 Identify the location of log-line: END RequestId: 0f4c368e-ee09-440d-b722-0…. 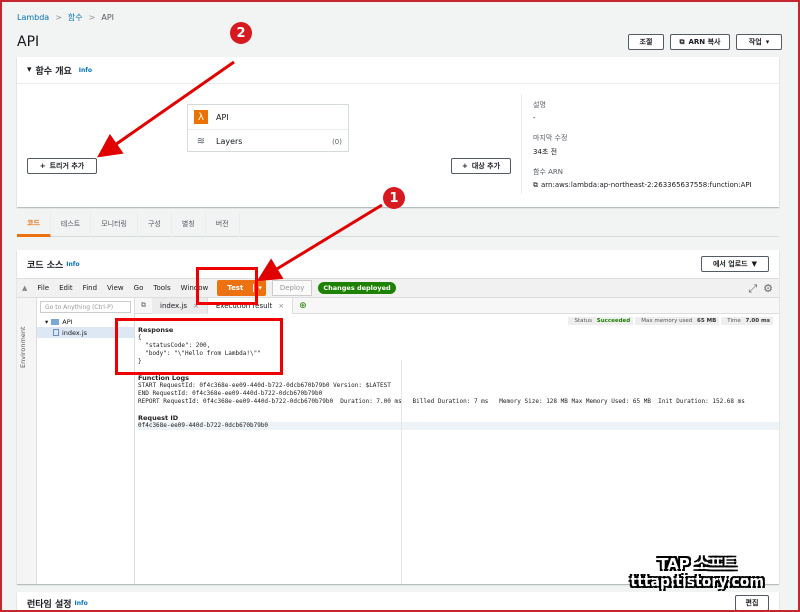
(230, 393).